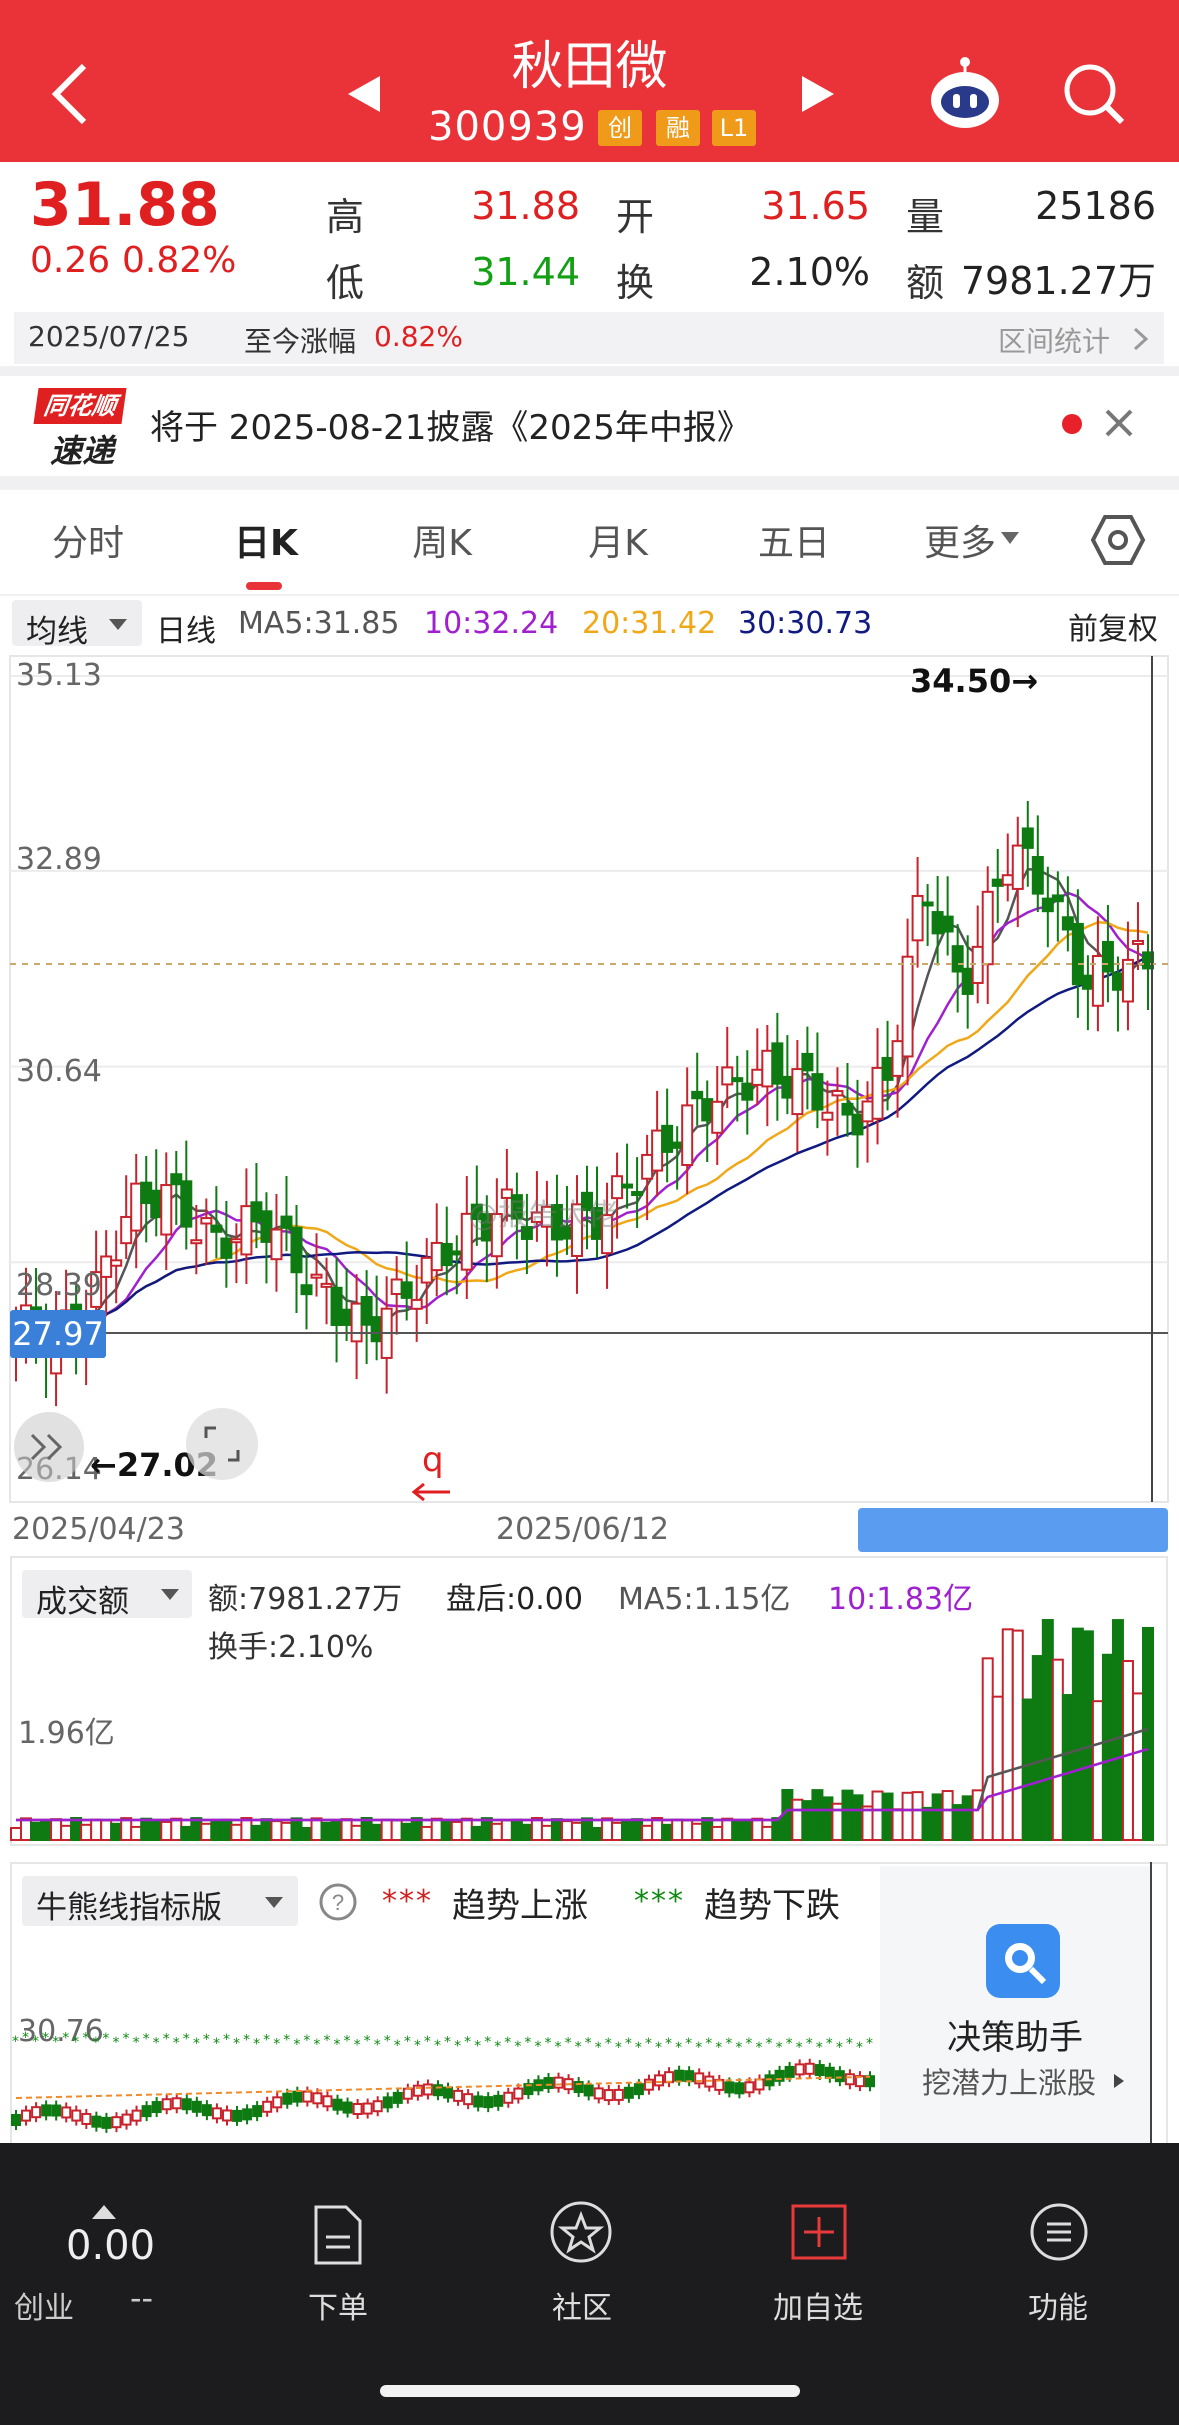  I want to click on nav-functions: 功能, so click(1058, 2238).